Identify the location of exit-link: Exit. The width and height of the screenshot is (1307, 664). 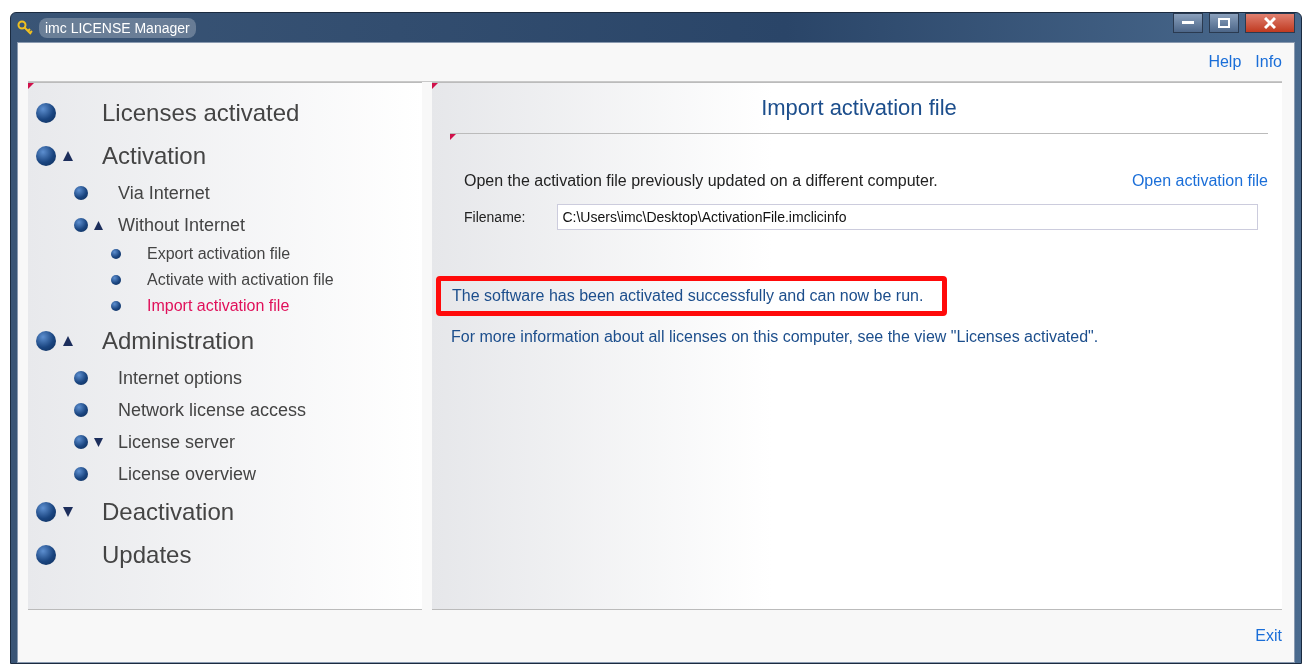
(1268, 636).